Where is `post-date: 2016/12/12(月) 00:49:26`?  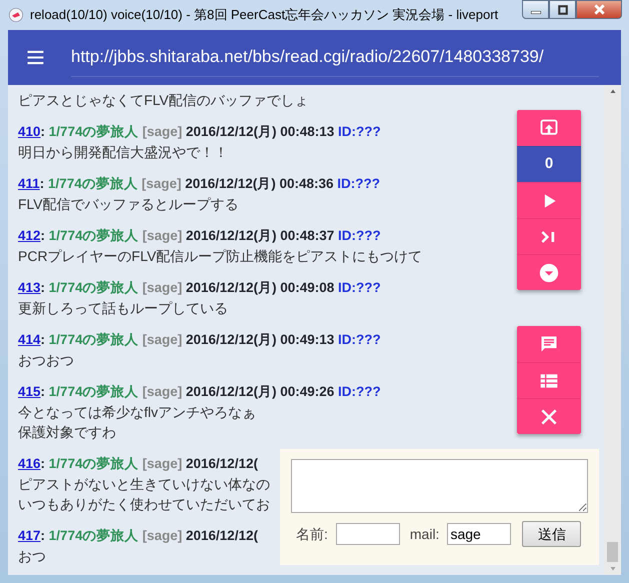
post-date: 2016/12/12(月) 00:49:26 is located at coordinates (260, 391).